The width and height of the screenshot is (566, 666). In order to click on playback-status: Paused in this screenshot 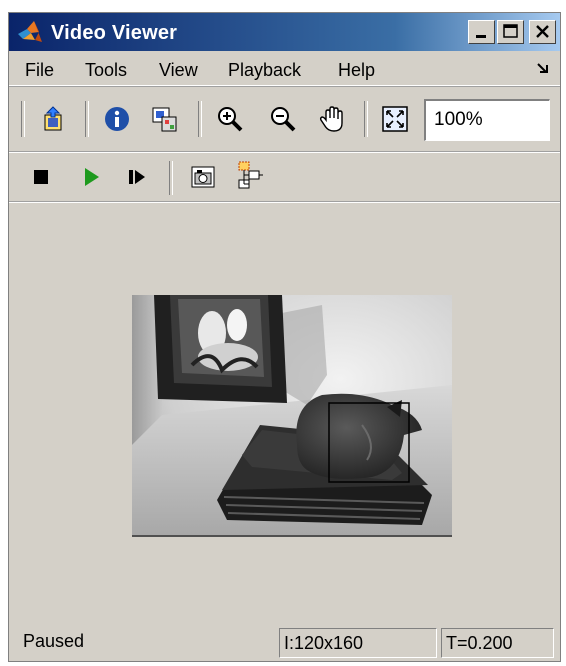, I will do `click(54, 641)`.